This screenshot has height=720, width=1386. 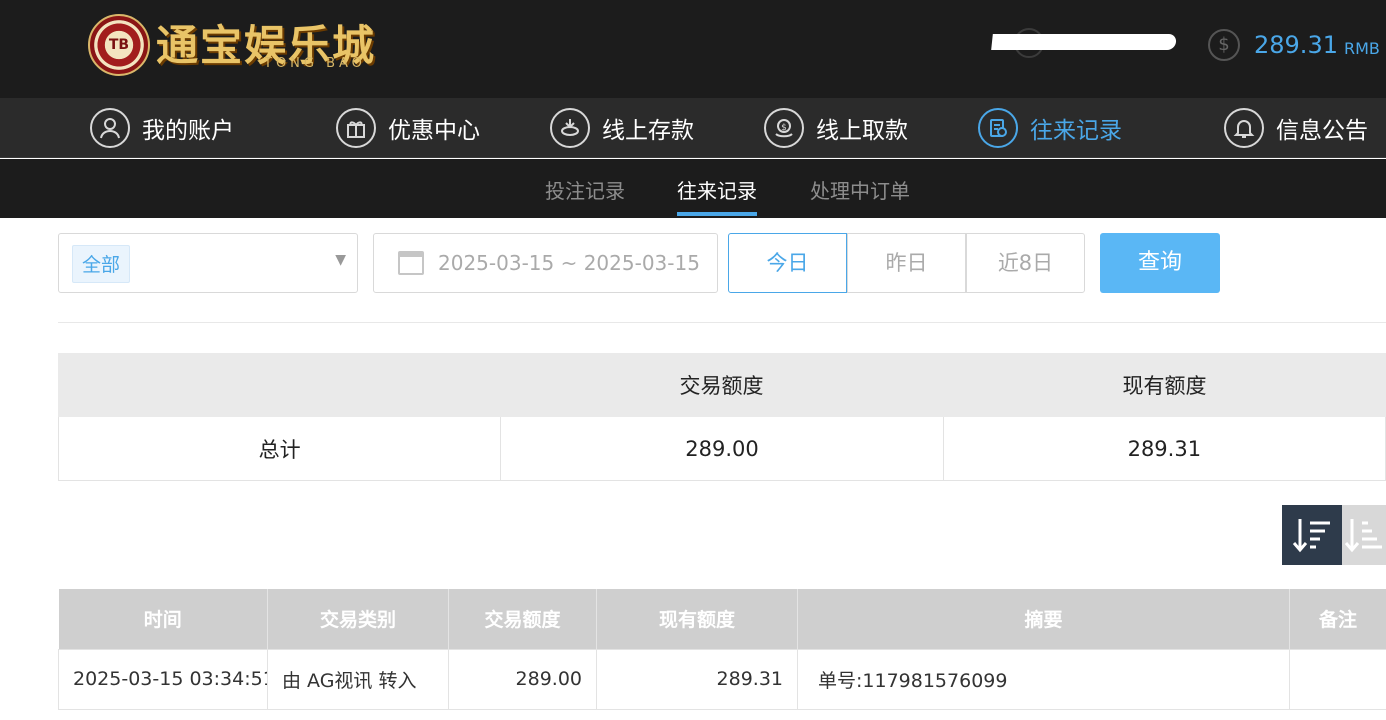 I want to click on sort-asc-button, so click(x=1364, y=535).